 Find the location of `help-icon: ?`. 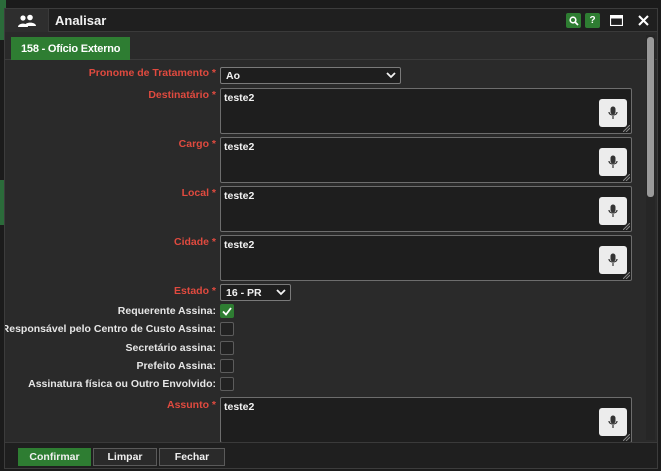

help-icon: ? is located at coordinates (592, 20).